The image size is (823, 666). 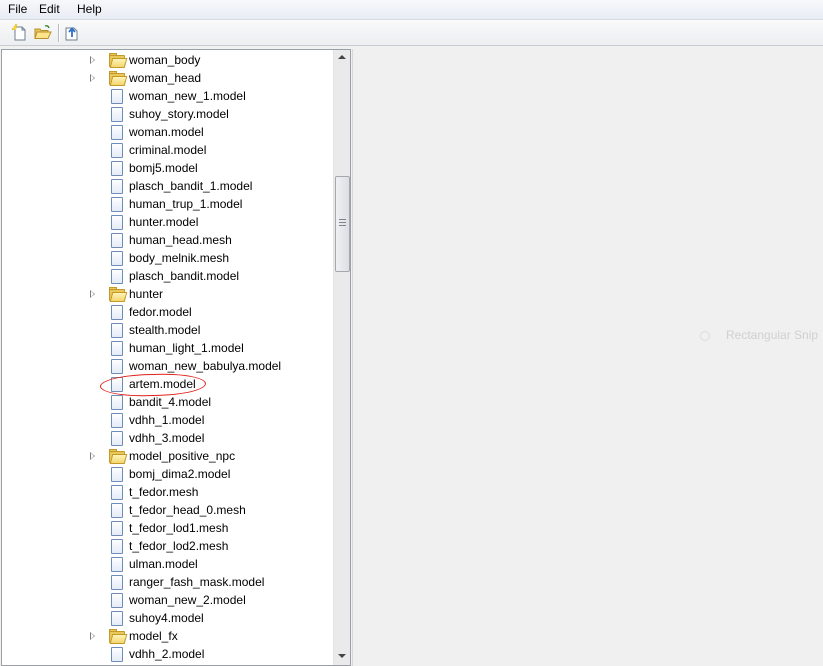 What do you see at coordinates (164, 222) in the screenshot?
I see `tree-item-label: hunter.model` at bounding box center [164, 222].